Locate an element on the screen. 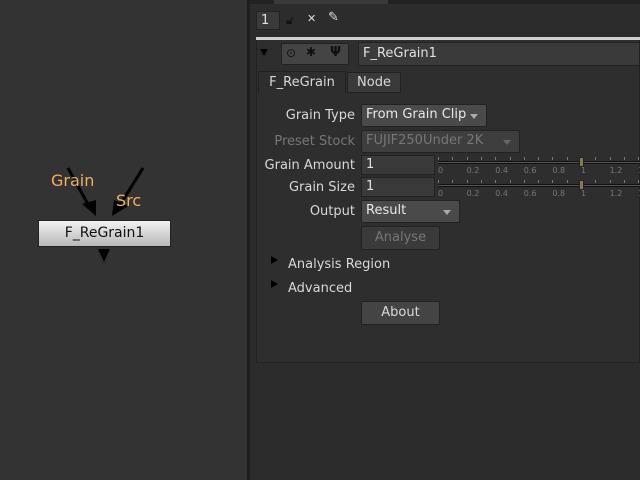 The height and width of the screenshot is (480, 640). node-color-icon: ✱ is located at coordinates (311, 52).